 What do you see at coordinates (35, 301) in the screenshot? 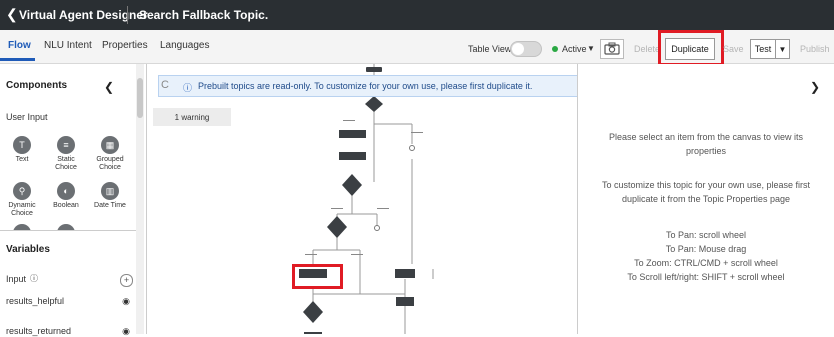
I see `variable-name: results_helpful` at bounding box center [35, 301].